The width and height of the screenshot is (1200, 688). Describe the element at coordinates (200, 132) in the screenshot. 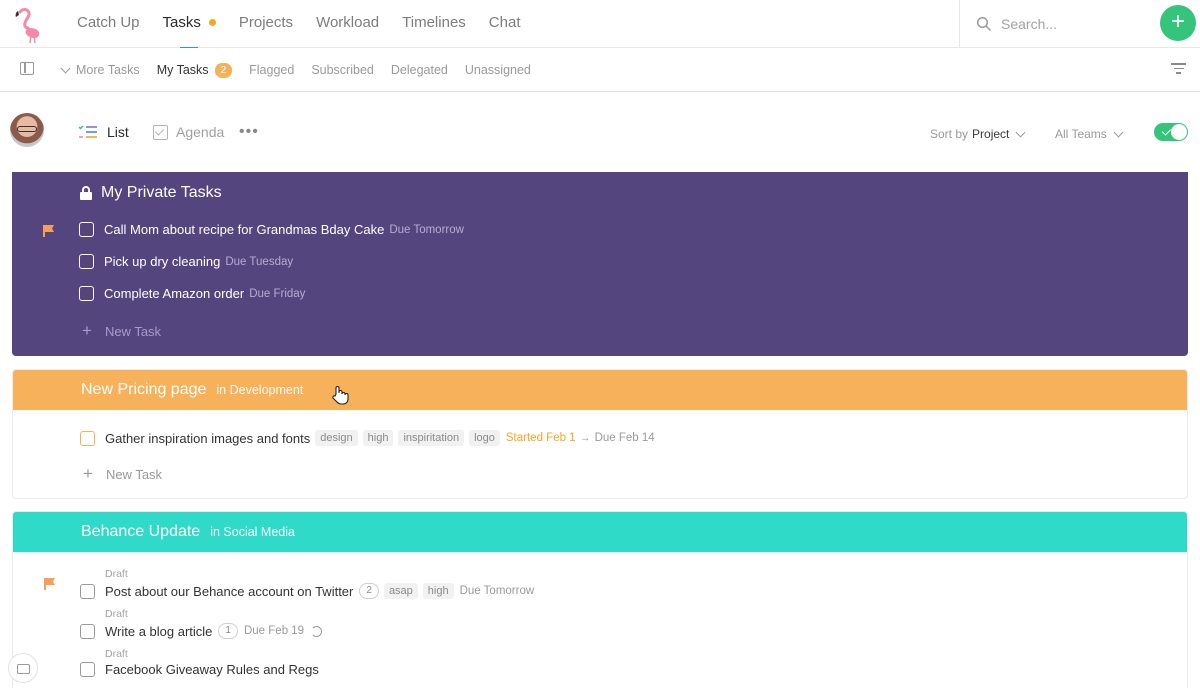

I see `agenda-view-label: Agenda` at that location.